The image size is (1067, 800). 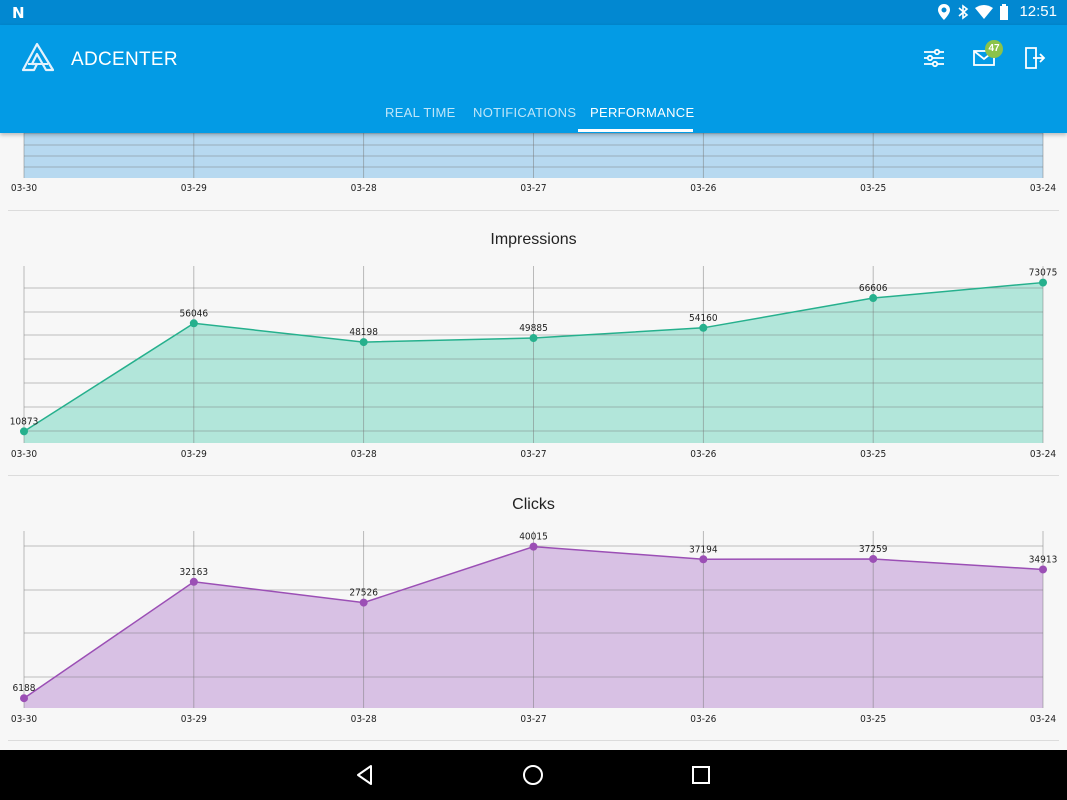 What do you see at coordinates (194, 313) in the screenshot?
I see `data-label: 56046` at bounding box center [194, 313].